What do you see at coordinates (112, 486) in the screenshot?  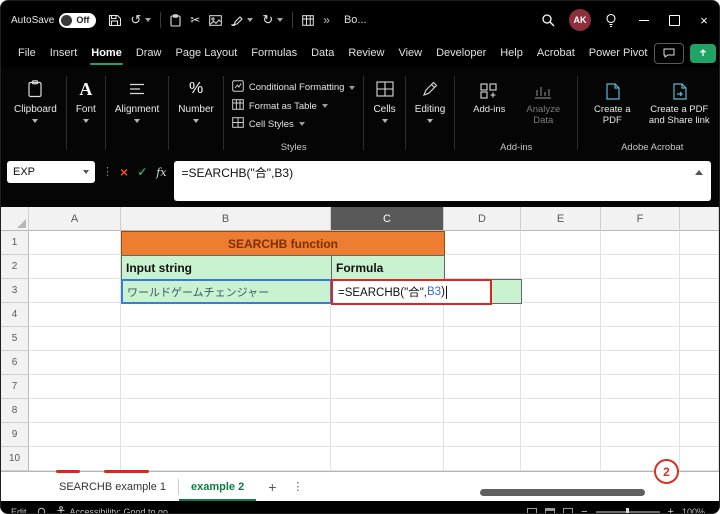 I see `sheet-tab-searchb-example-1: SEARCHB example 1` at bounding box center [112, 486].